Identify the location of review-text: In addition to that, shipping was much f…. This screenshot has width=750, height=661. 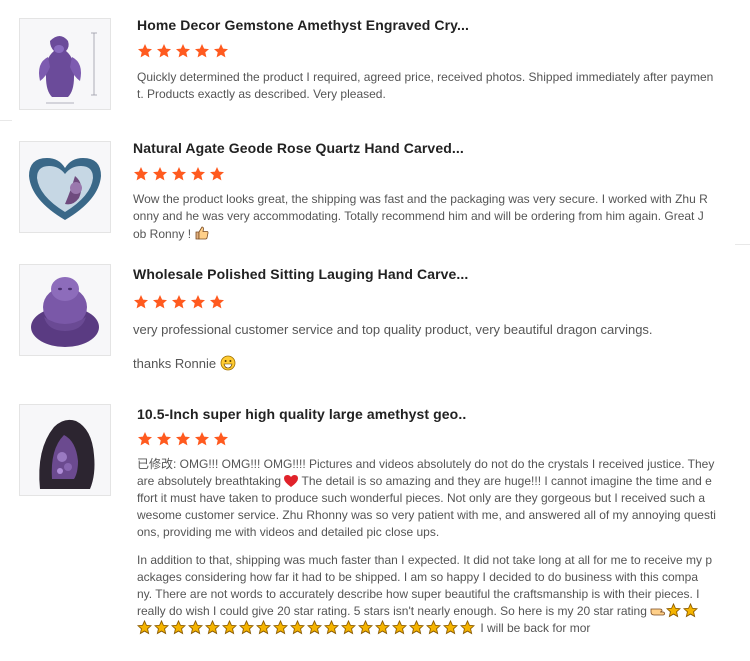
(437, 594).